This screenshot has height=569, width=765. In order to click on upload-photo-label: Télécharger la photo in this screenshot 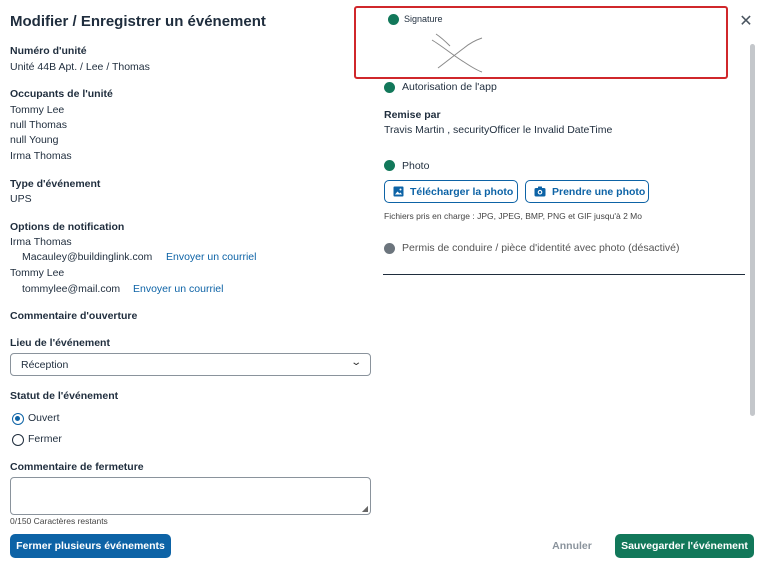, I will do `click(462, 191)`.